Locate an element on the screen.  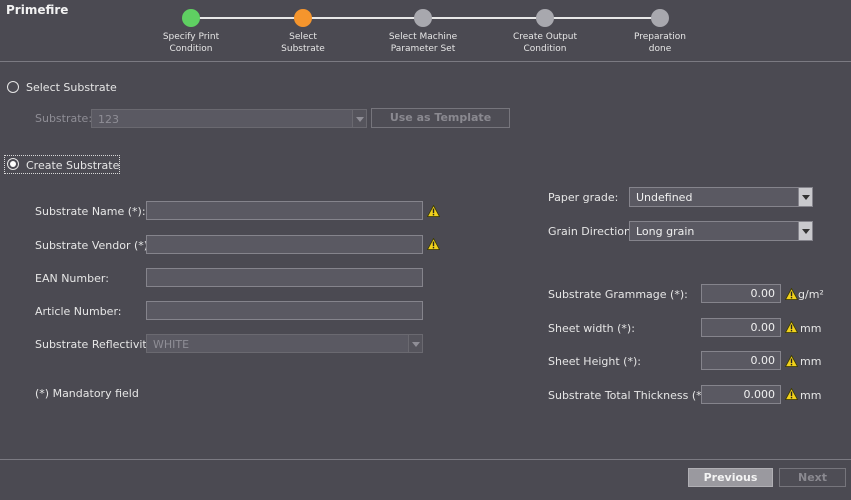
paper-grade-value: Undefined is located at coordinates (664, 197).